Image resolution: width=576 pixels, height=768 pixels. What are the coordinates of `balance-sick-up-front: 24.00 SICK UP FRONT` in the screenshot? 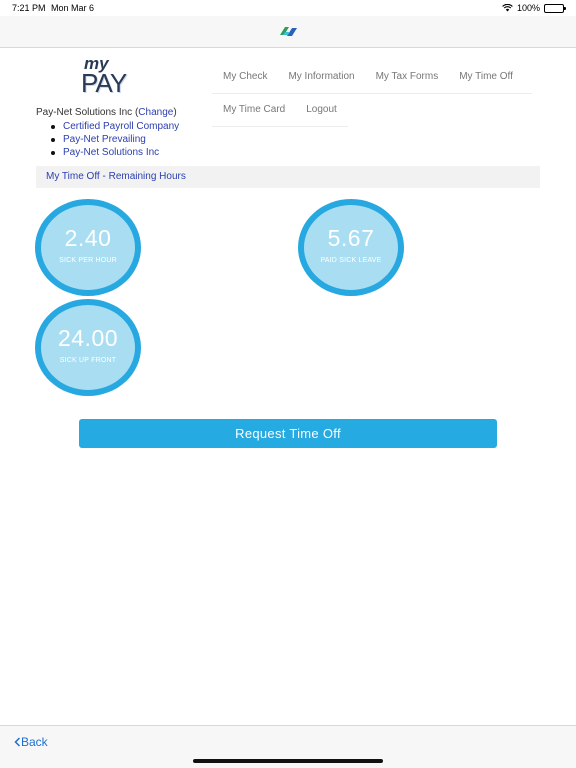 It's located at (88, 347).